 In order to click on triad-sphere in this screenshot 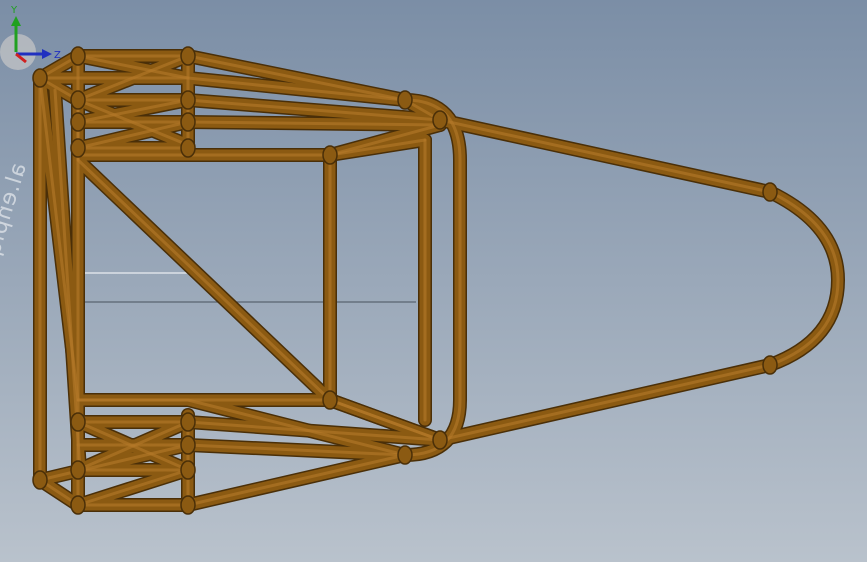, I will do `click(18, 52)`.